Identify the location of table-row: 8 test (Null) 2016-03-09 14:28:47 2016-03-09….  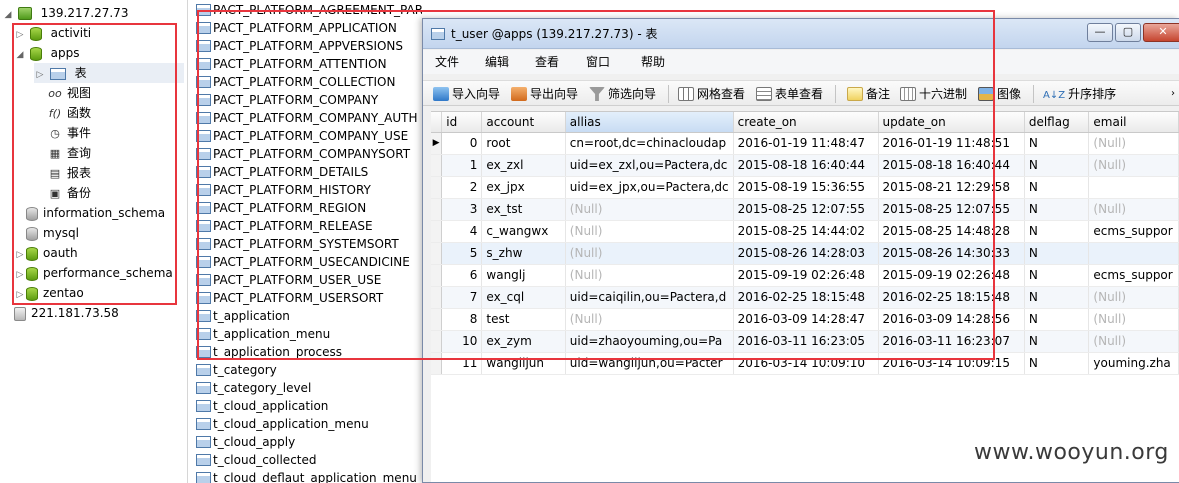
(805, 319).